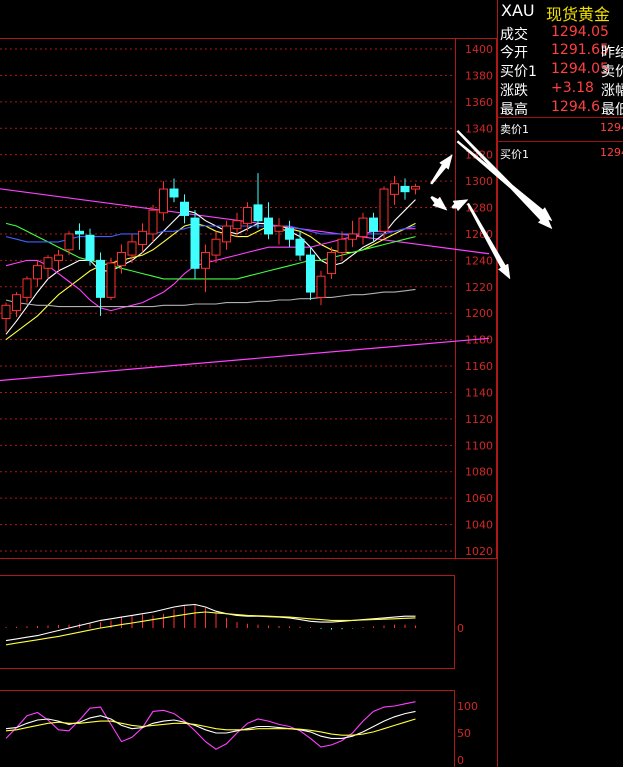  I want to click on y-tick-label: 1340, so click(479, 128).